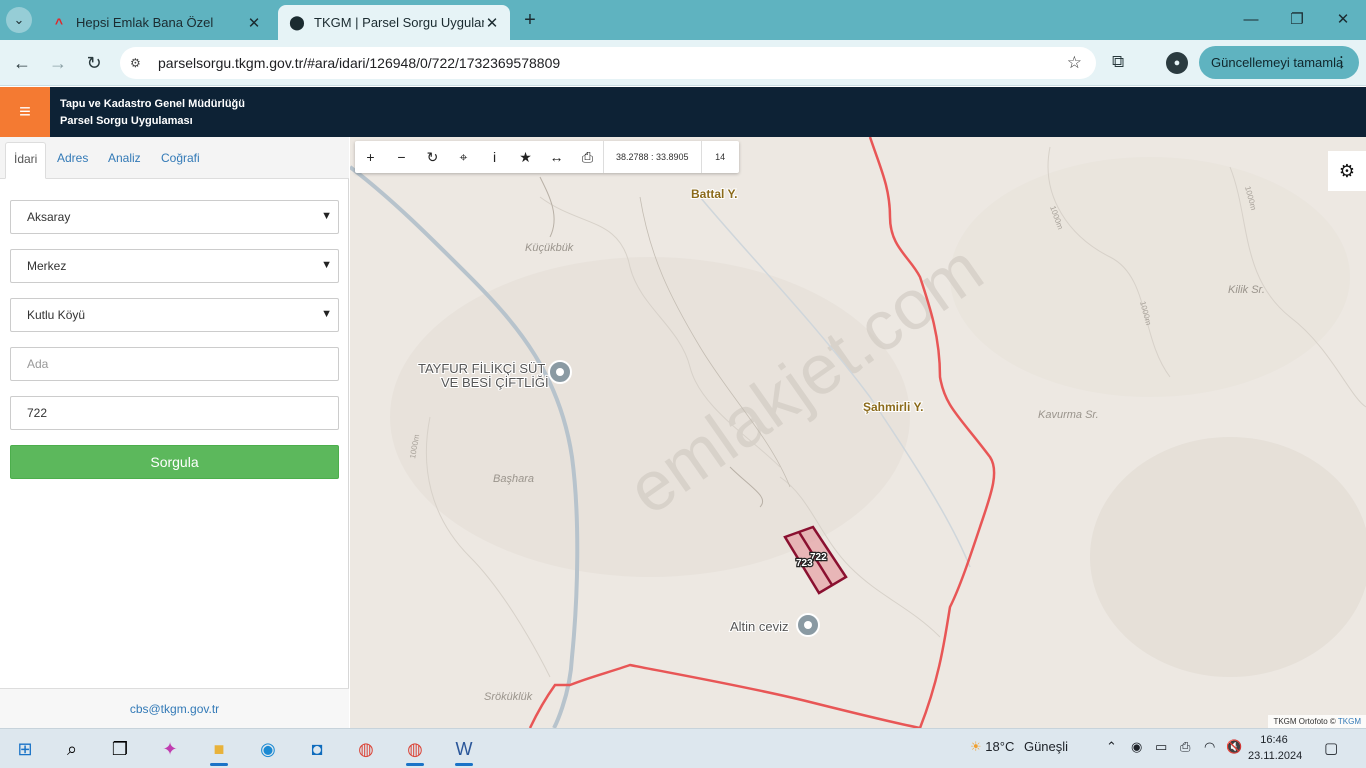 Image resolution: width=1366 pixels, height=768 pixels. I want to click on update-button: Güncellemeyi tamamla ⋮, so click(1279, 62).